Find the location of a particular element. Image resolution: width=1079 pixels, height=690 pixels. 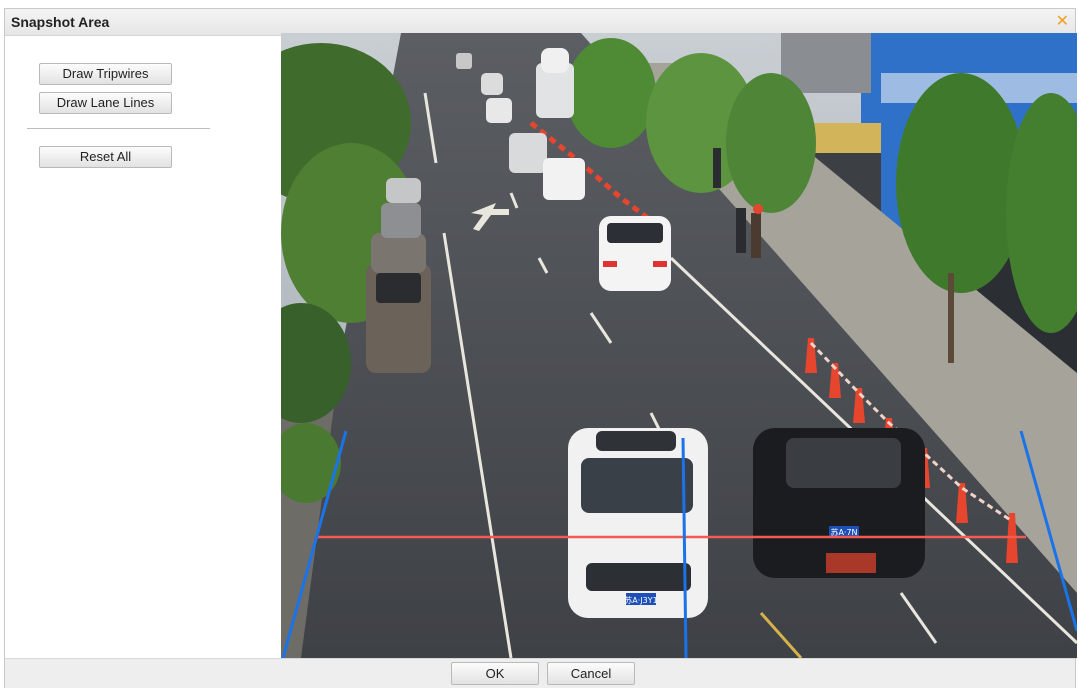

dialog-footer: OK Cancel is located at coordinates (540, 673).